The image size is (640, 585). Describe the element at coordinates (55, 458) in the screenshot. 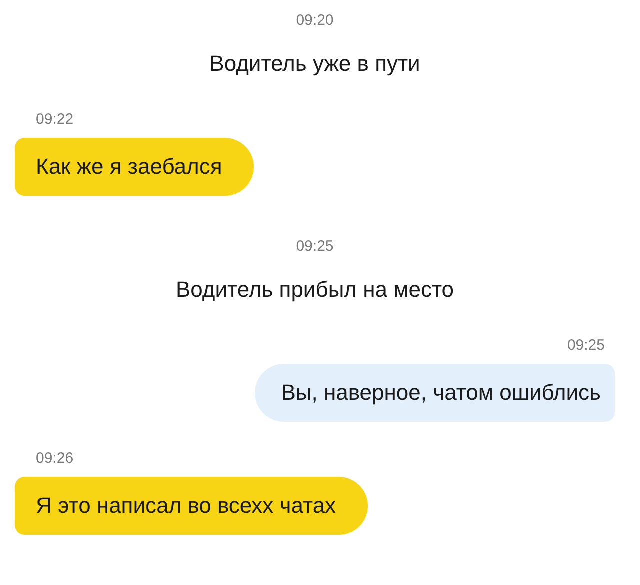

I see `message-time: 09:26` at that location.